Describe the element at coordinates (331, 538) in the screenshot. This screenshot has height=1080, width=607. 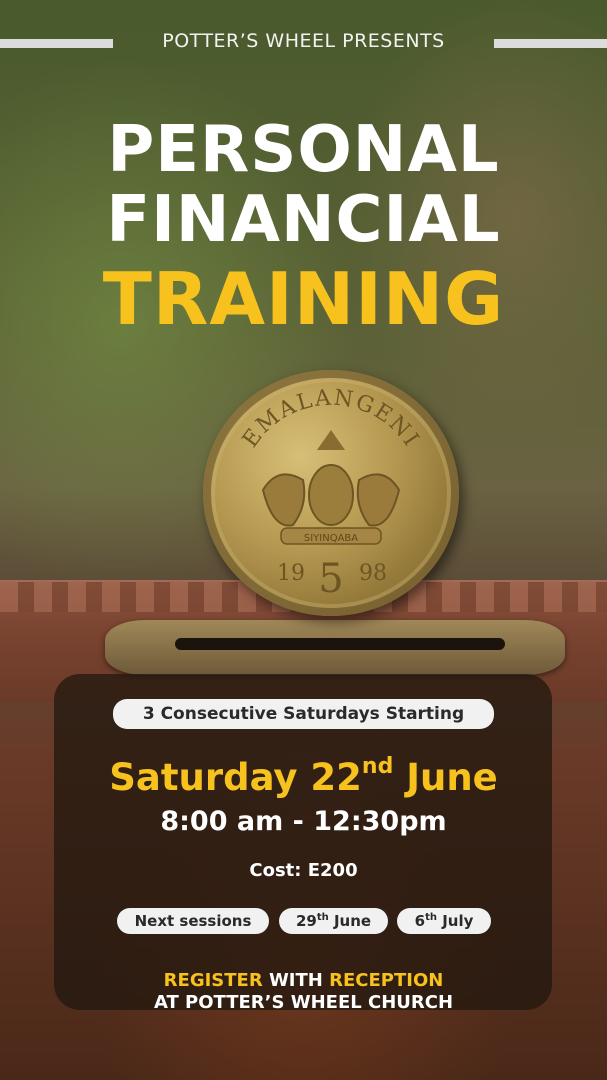
I see `coin-motto: SIYINQABA` at that location.